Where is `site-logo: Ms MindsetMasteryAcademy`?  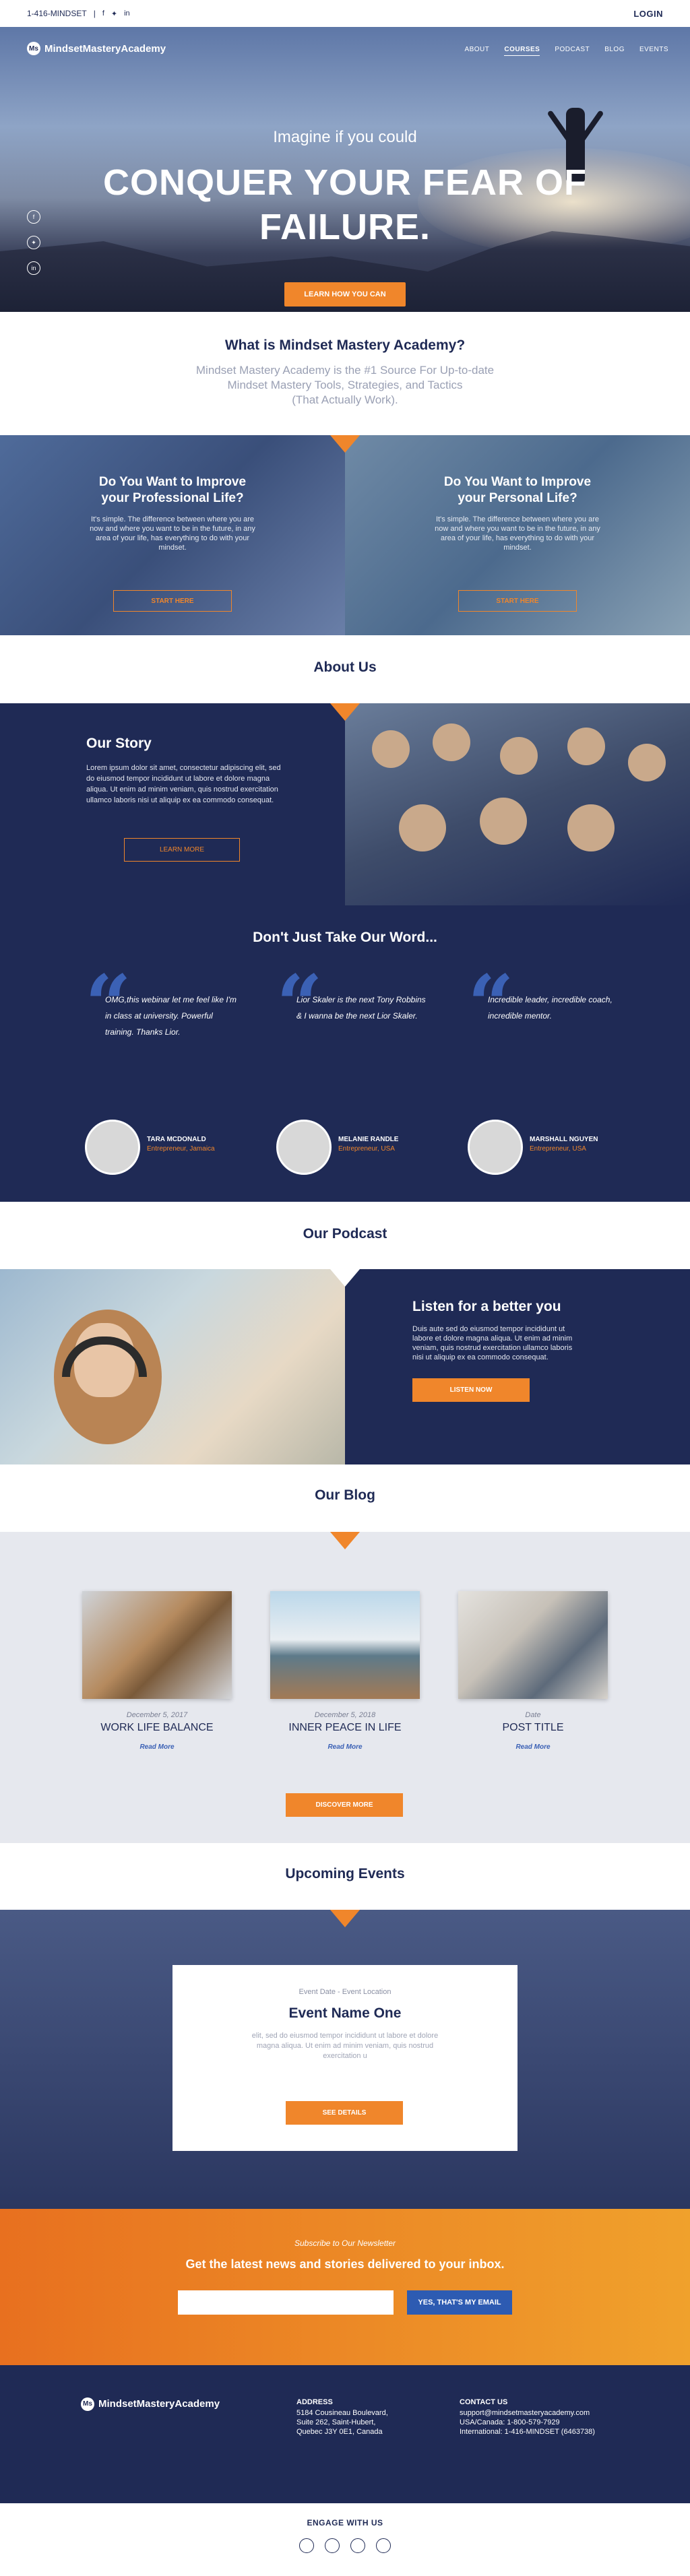
site-logo: Ms MindsetMasteryAcademy is located at coordinates (96, 49).